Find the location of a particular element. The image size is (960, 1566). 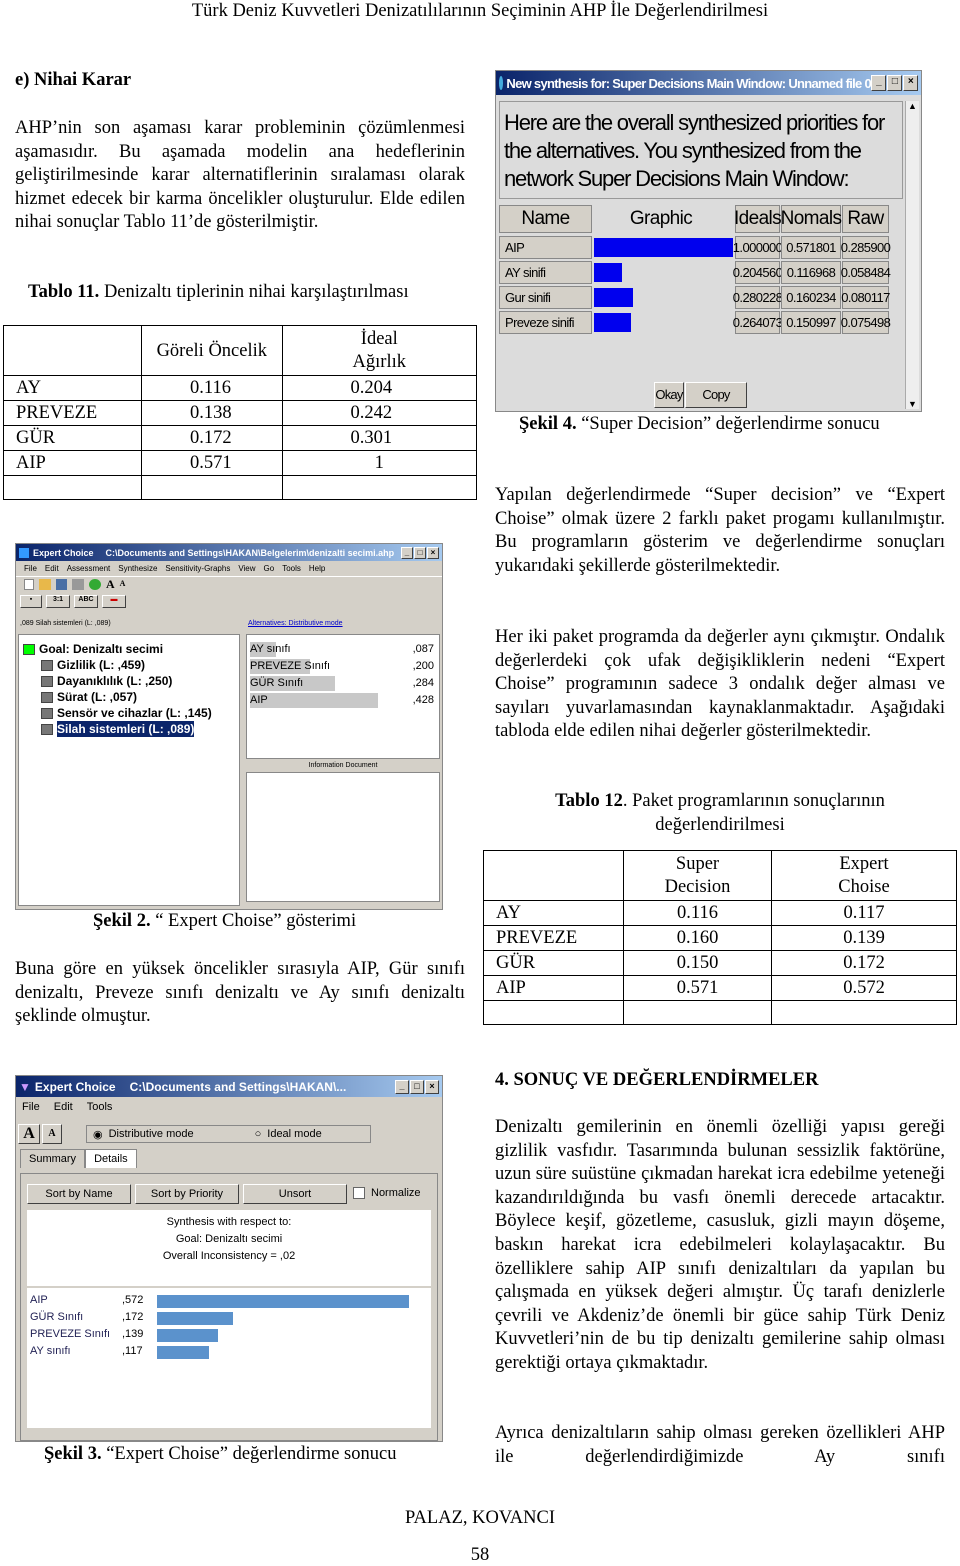

tab-model-view: ▪ is located at coordinates (31, 601).